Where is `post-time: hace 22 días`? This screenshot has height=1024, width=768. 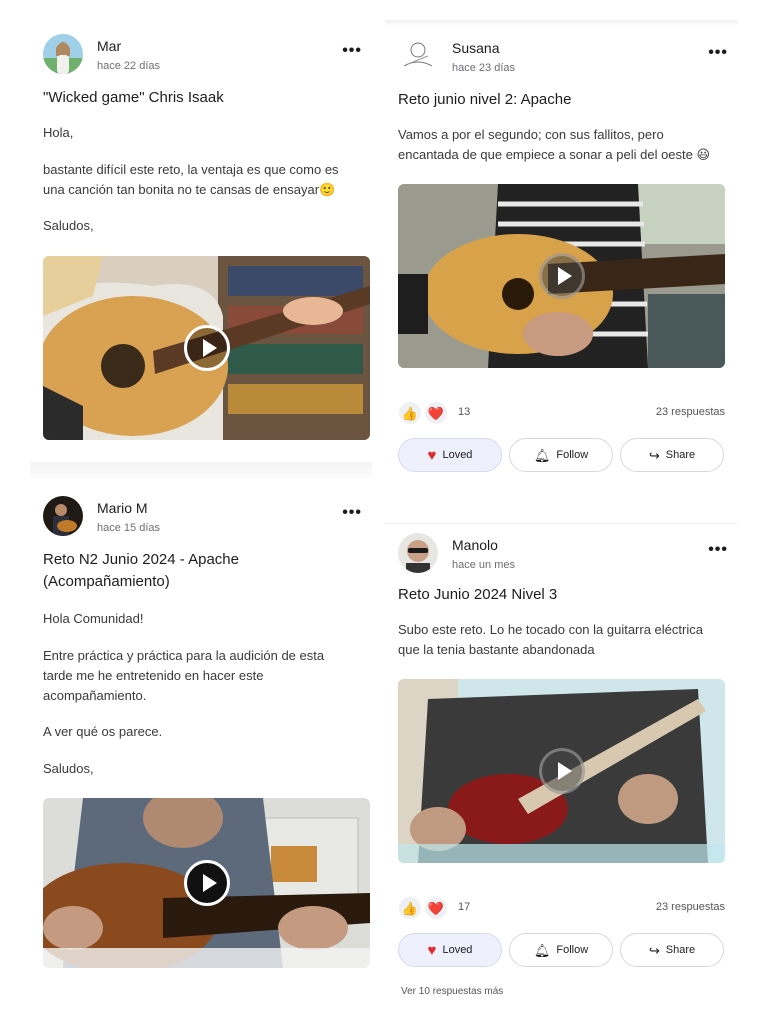 post-time: hace 22 días is located at coordinates (128, 66).